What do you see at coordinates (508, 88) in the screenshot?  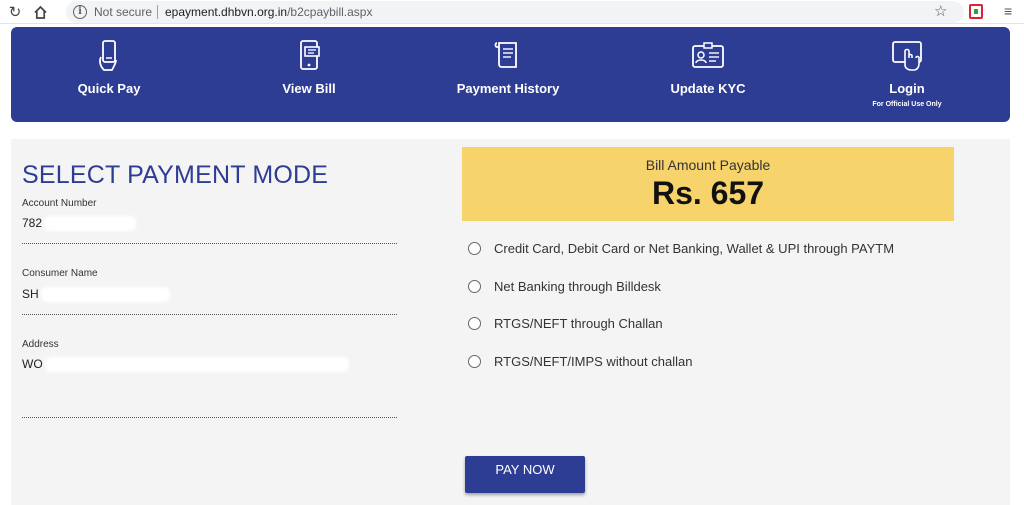 I see `nav-label: Payment History` at bounding box center [508, 88].